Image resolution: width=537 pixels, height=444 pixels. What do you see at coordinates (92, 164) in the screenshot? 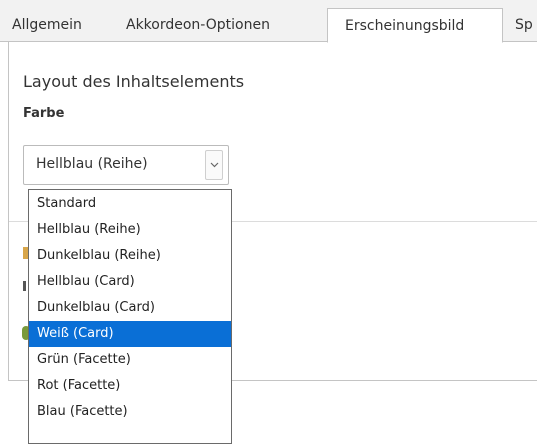
I see `select-value: Hellblau (Reihe)` at bounding box center [92, 164].